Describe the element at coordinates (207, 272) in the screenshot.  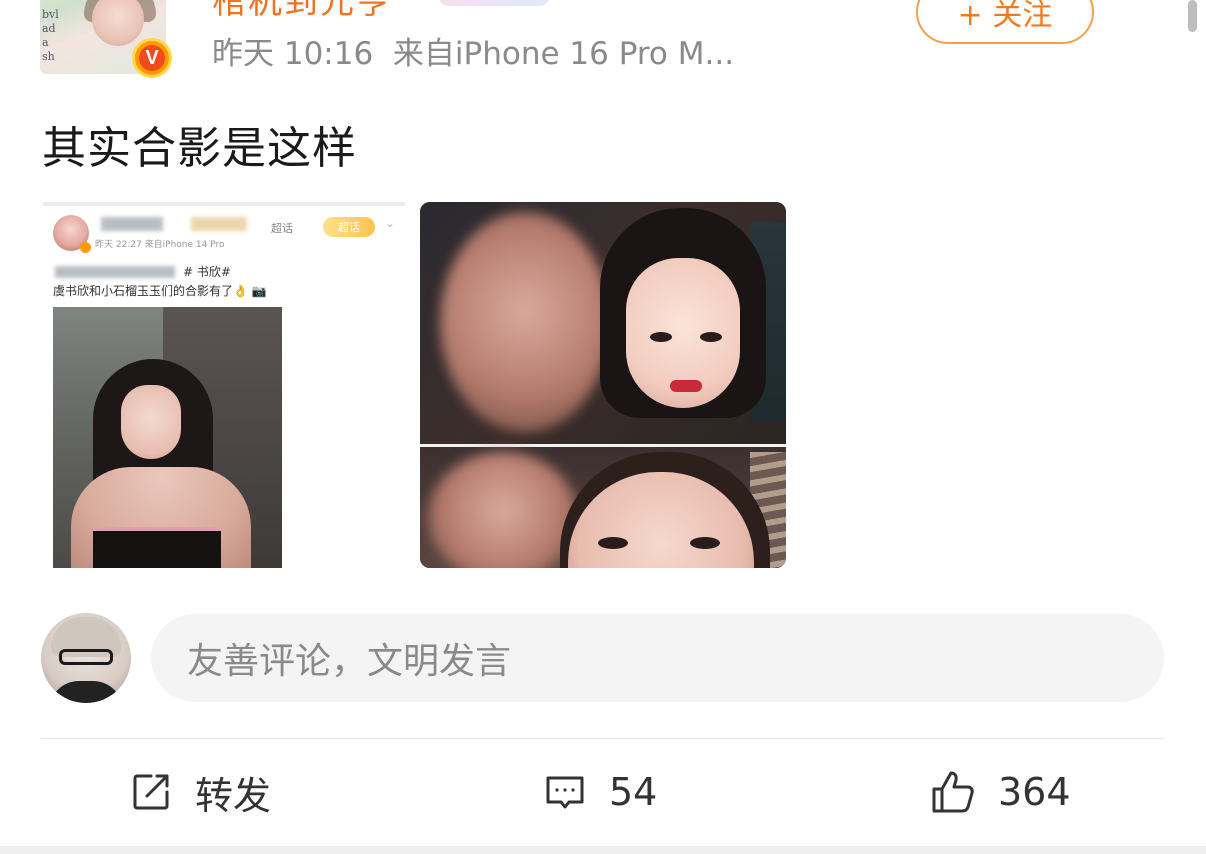
I see `embedded-line-1: # 书欣#` at that location.